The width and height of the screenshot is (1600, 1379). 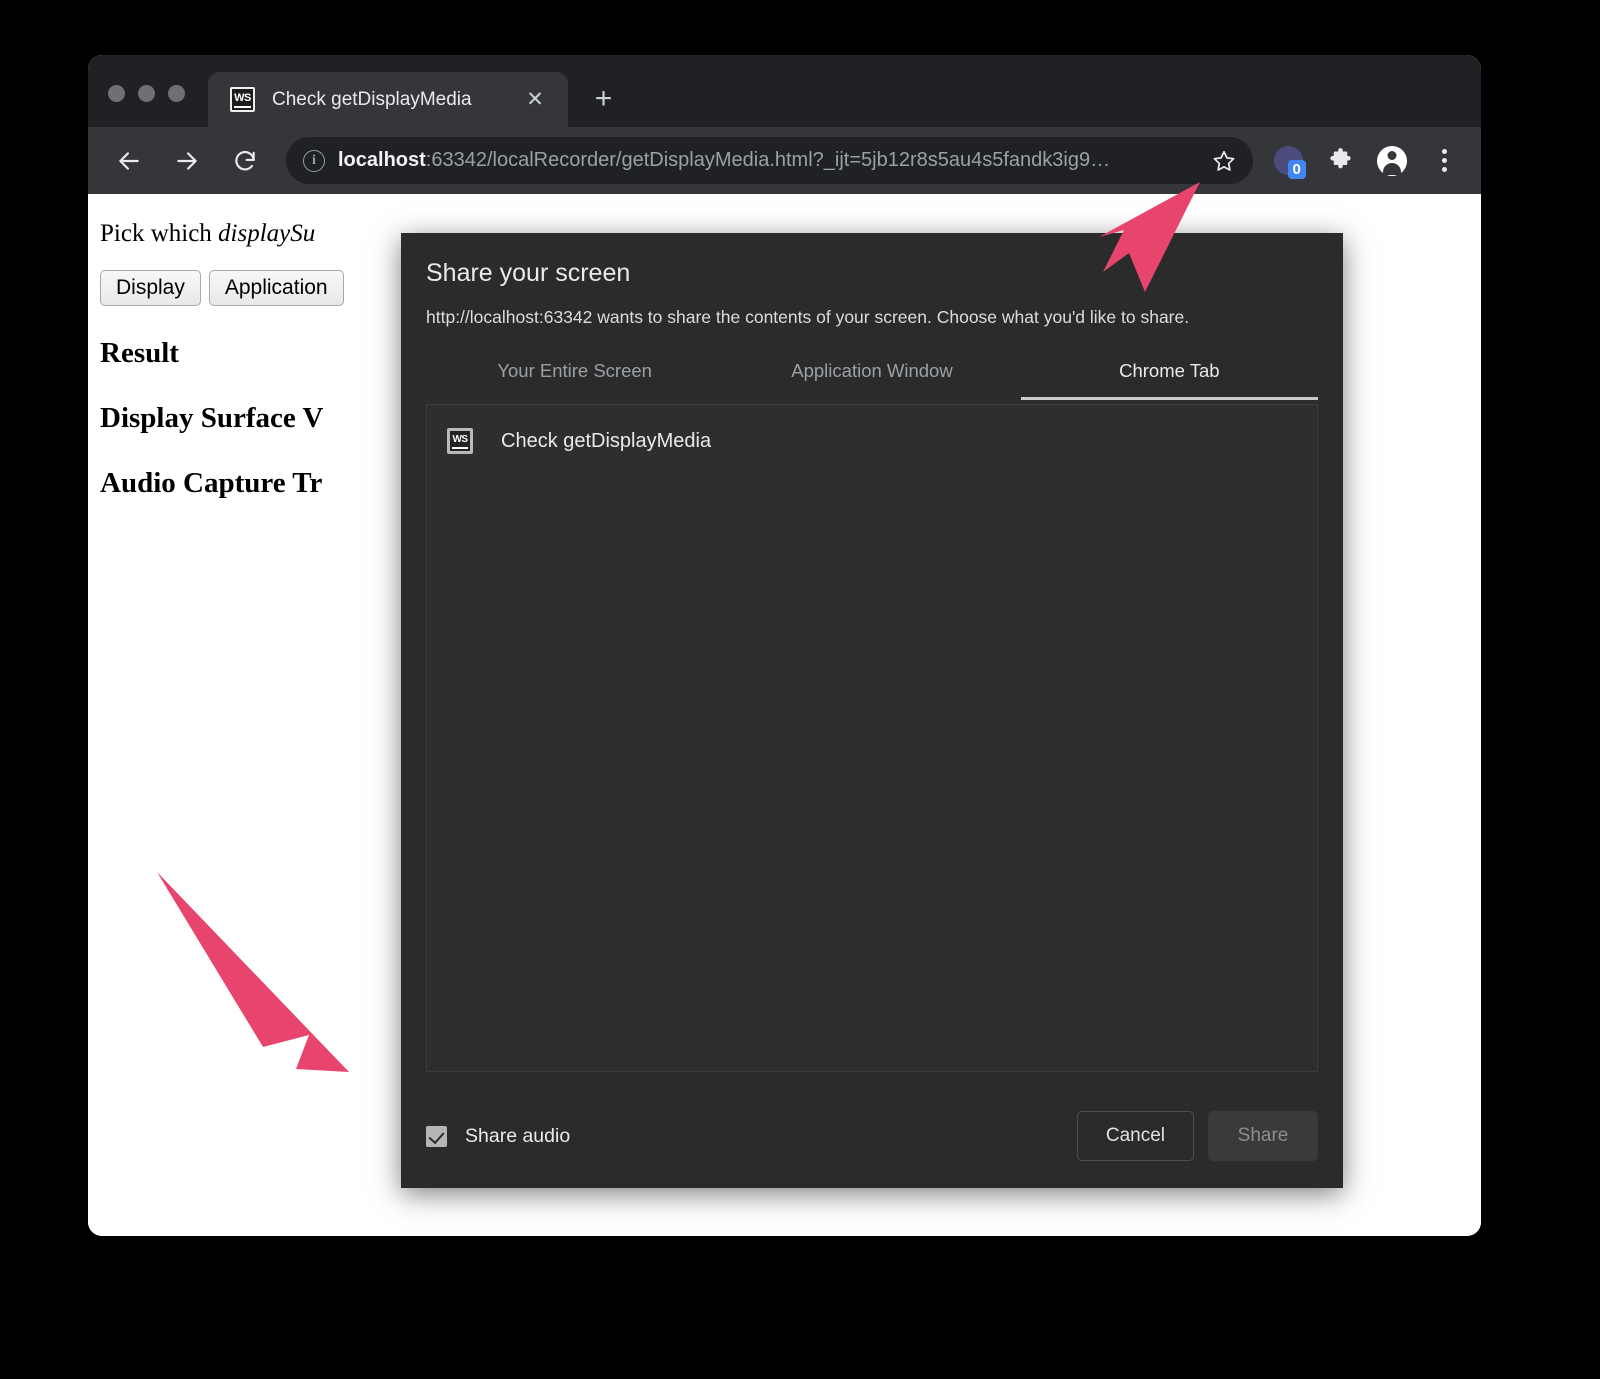 I want to click on share-audio-checkbox, so click(x=436, y=1136).